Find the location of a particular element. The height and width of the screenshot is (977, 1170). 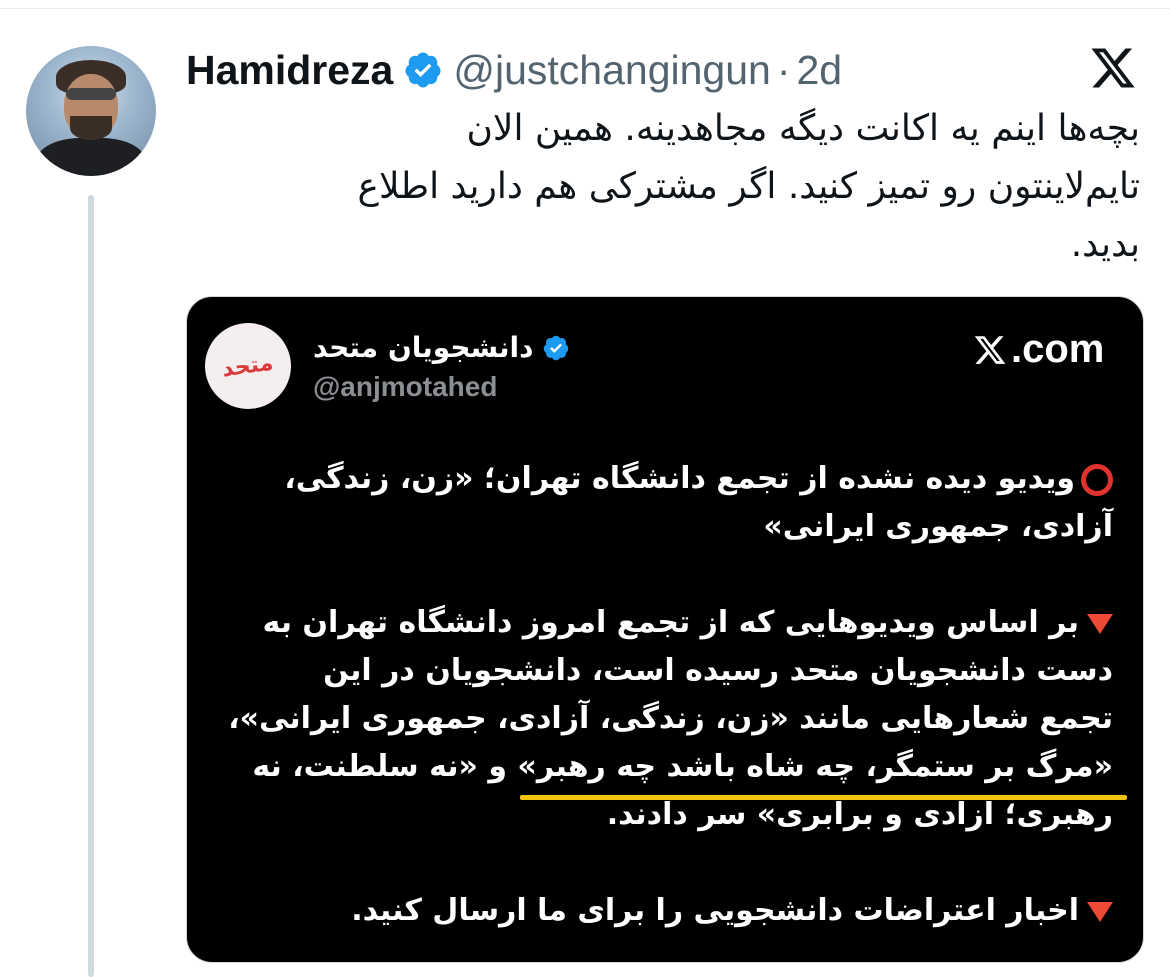

card-account-handle: @anjmotahed is located at coordinates (405, 386).